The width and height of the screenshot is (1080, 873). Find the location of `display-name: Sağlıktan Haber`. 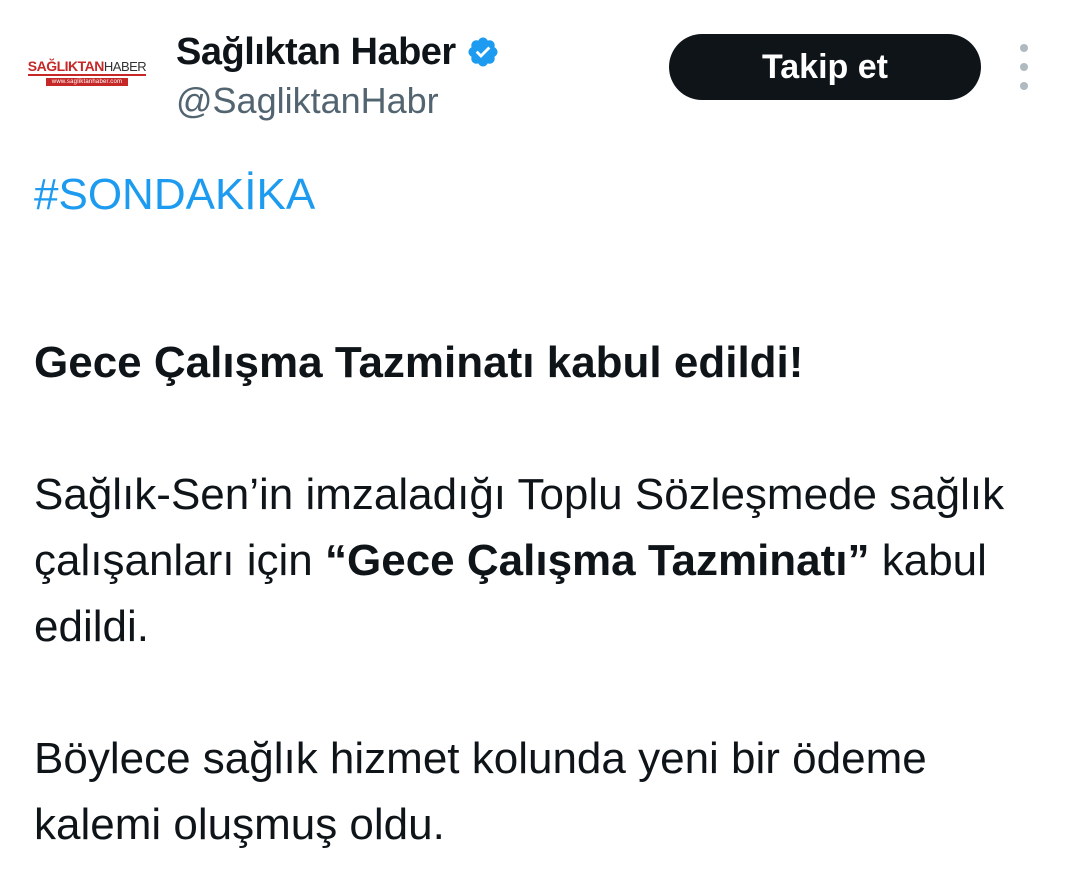

display-name: Sağlıktan Haber is located at coordinates (316, 52).